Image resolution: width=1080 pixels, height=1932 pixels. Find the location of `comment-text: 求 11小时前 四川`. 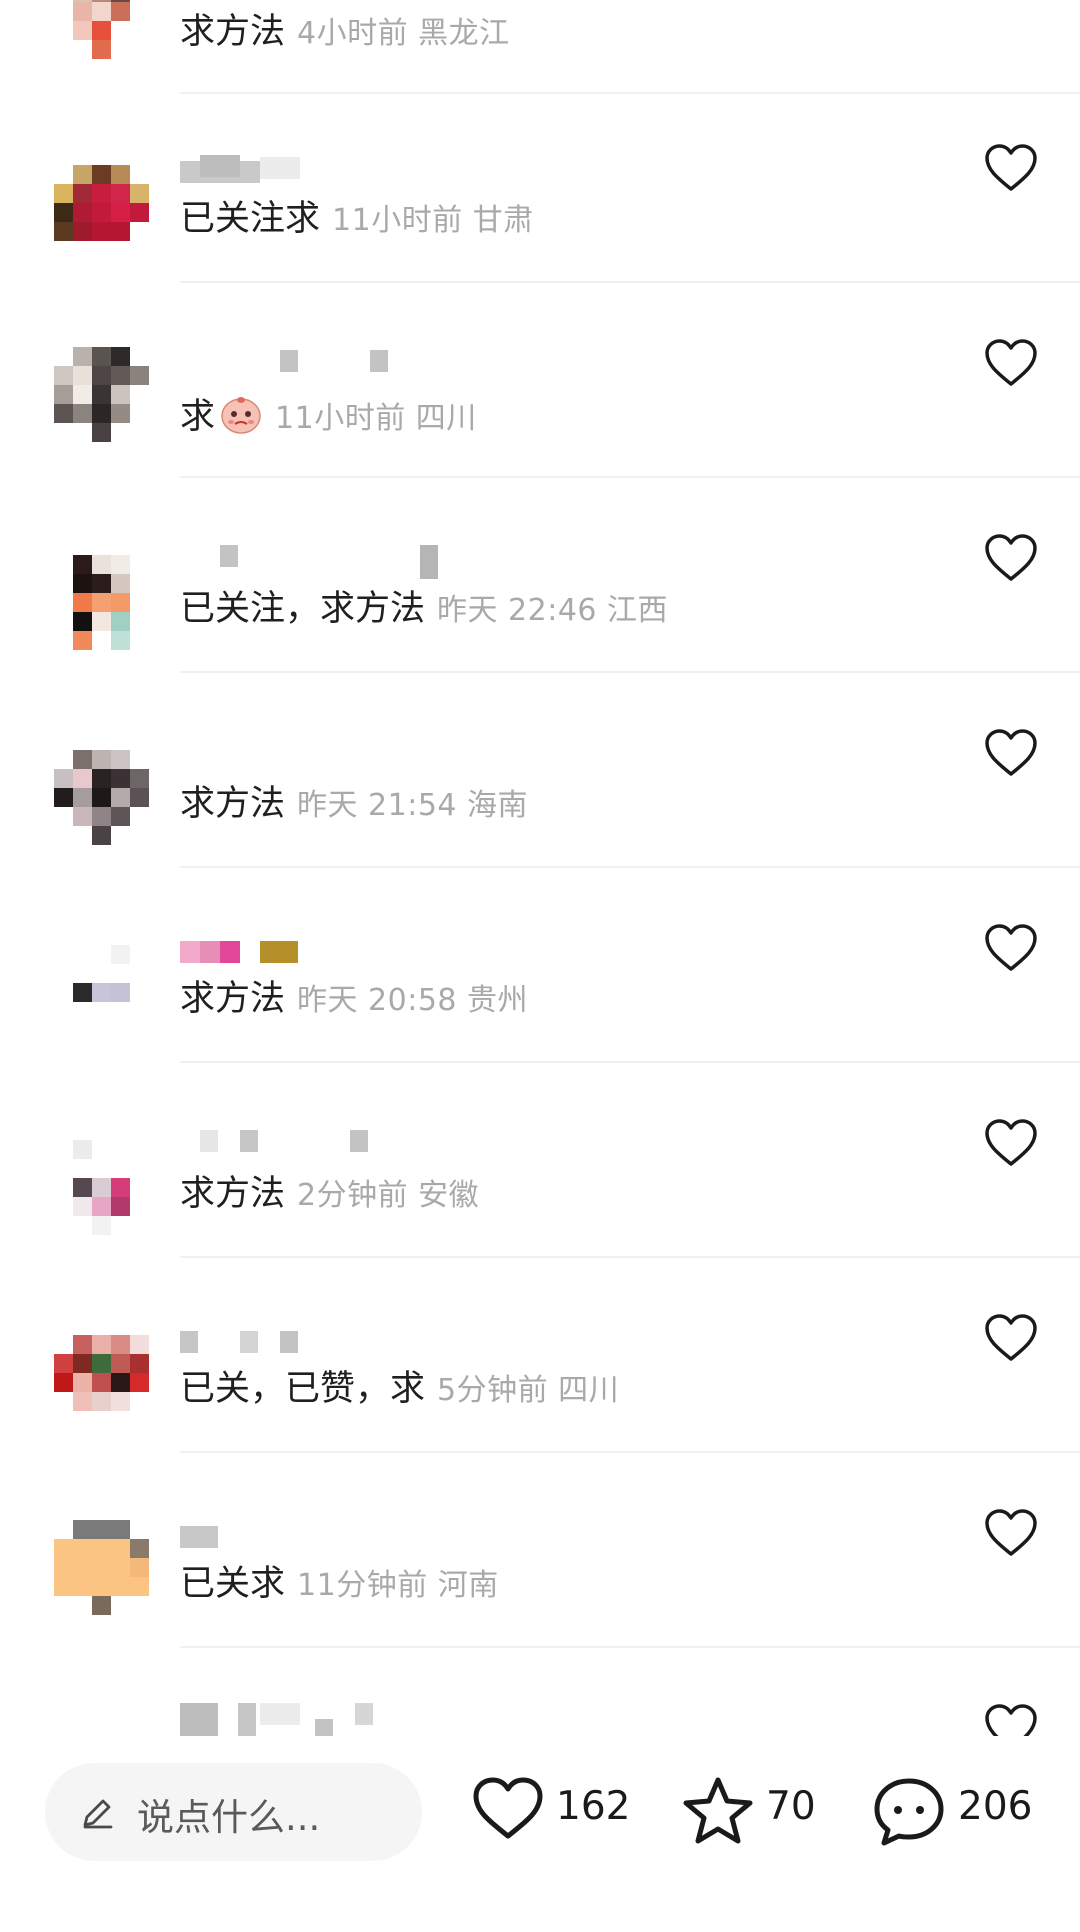

comment-text: 求 11小时前 四川 is located at coordinates (328, 416).